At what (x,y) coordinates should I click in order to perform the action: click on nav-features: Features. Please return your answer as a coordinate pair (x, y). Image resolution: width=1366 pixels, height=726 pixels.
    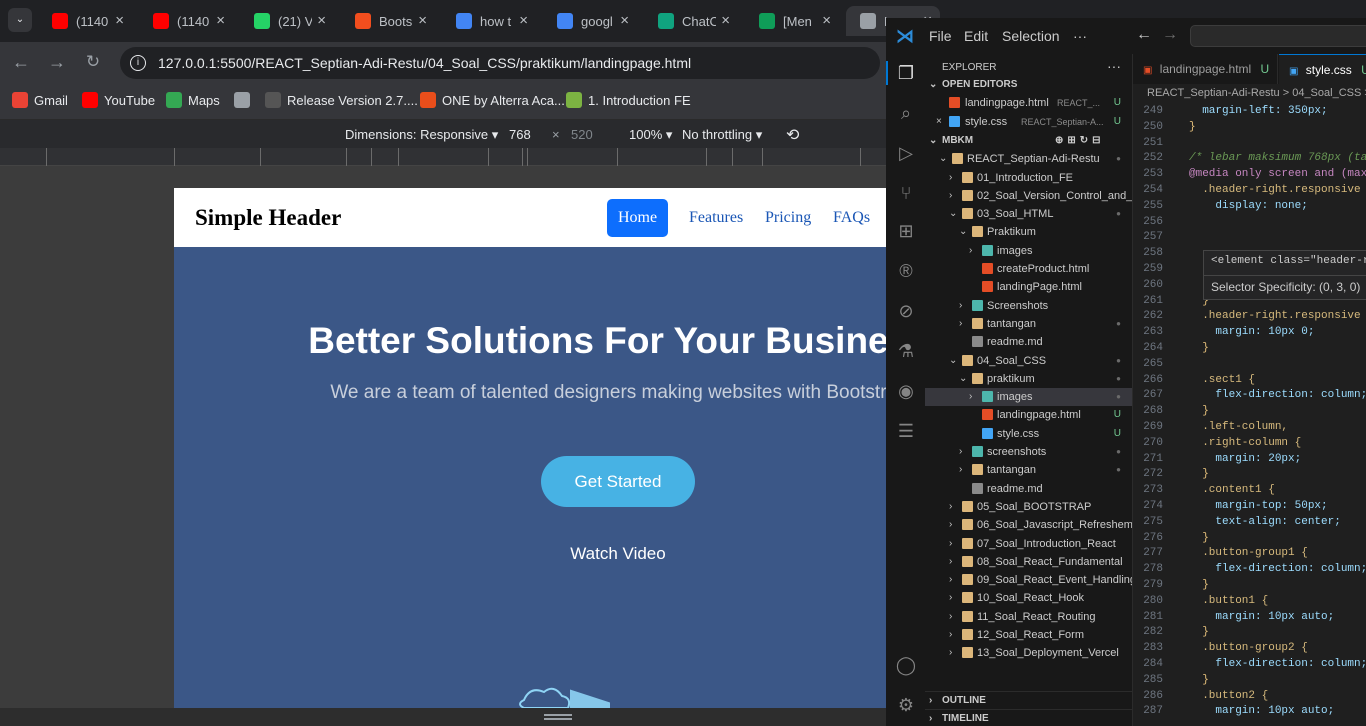
    Looking at the image, I should click on (716, 218).